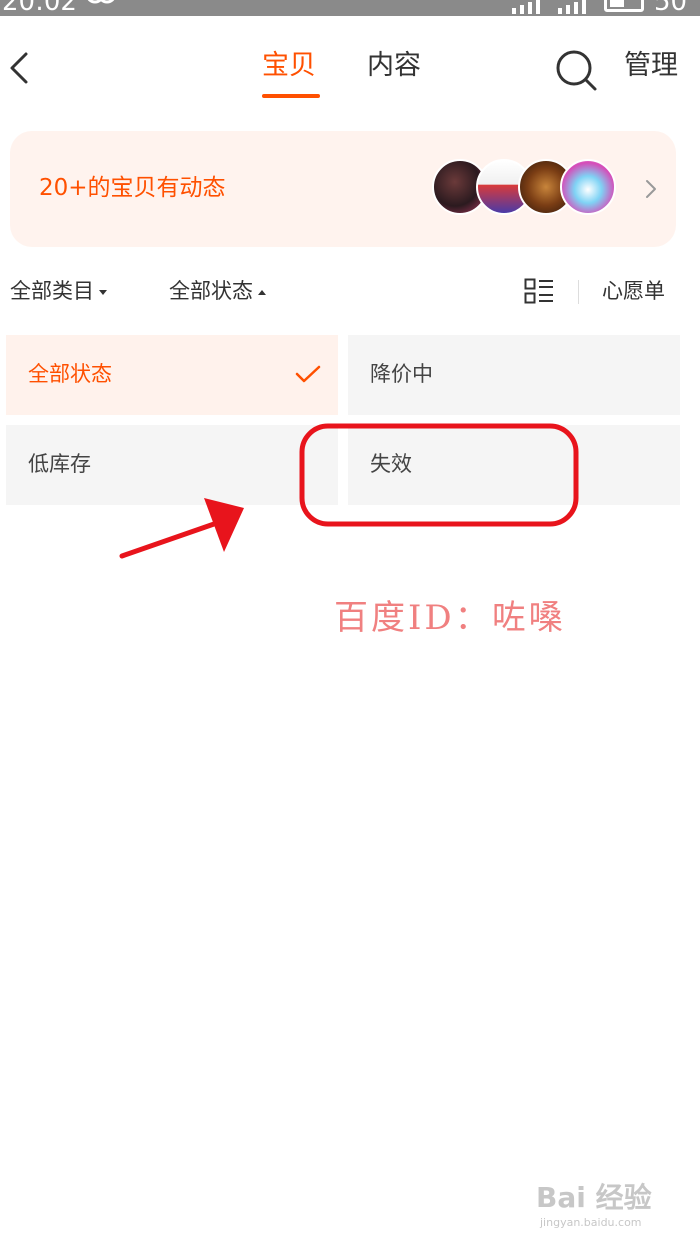 This screenshot has width=700, height=1249. Describe the element at coordinates (633, 291) in the screenshot. I see `wishlist-button: 心愿单` at that location.